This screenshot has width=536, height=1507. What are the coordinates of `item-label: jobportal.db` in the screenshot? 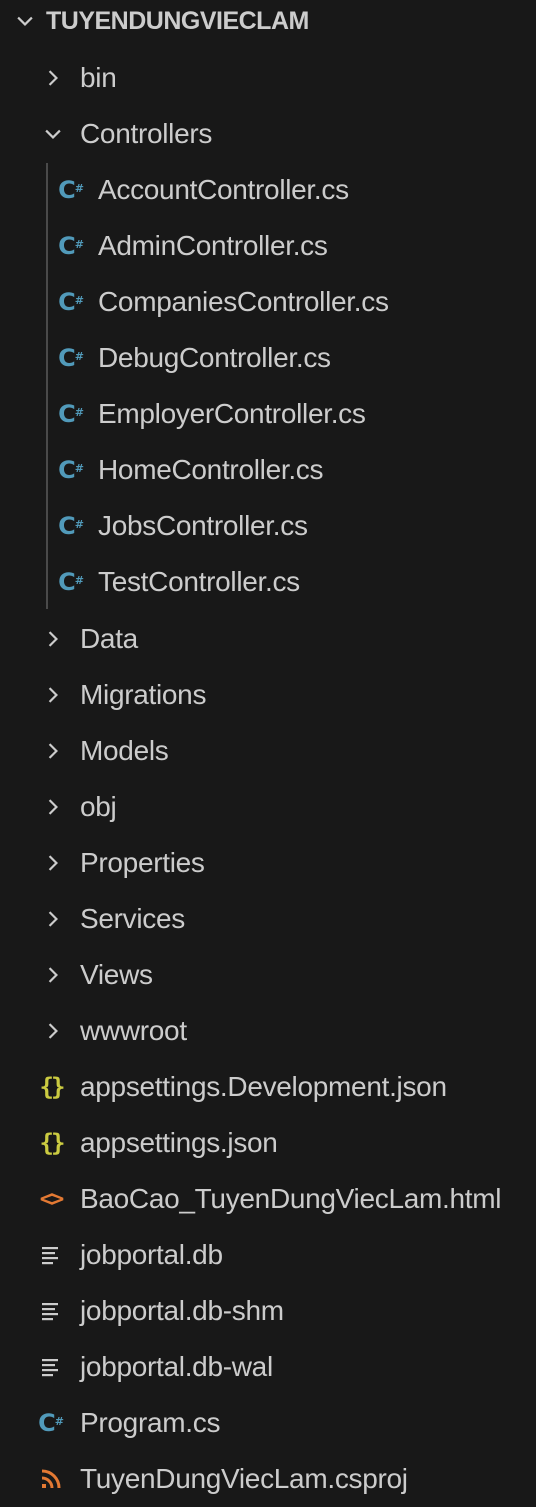 It's located at (151, 1255).